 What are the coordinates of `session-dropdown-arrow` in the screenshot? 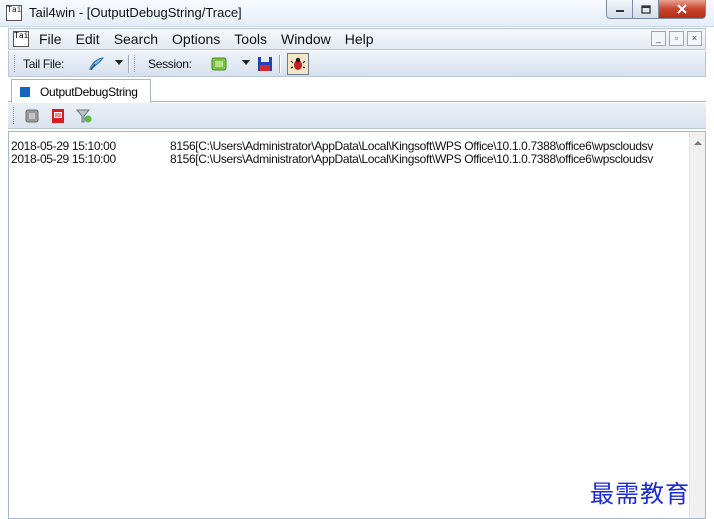 It's located at (246, 62).